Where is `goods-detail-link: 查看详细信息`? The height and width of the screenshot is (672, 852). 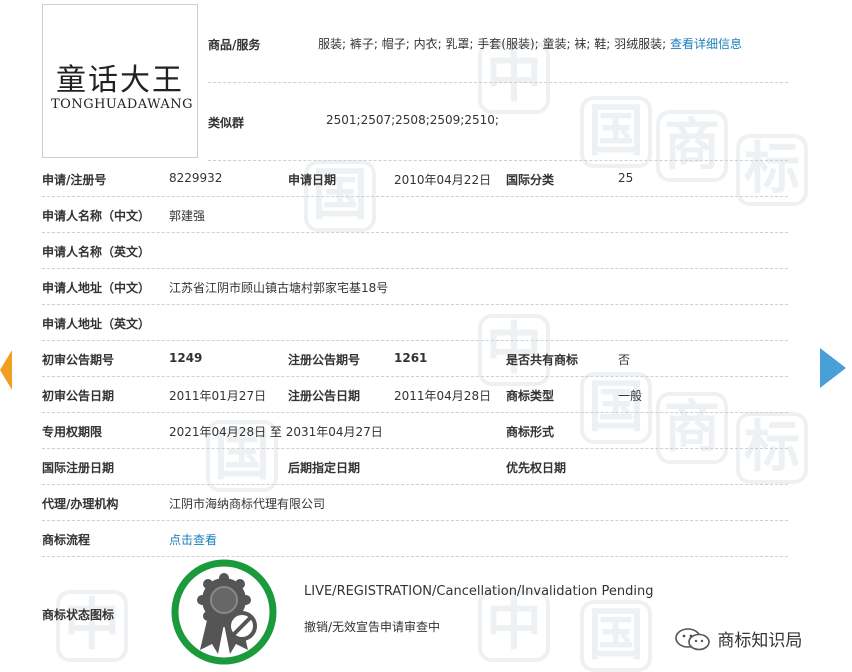
goods-detail-link: 查看详细信息 is located at coordinates (706, 44).